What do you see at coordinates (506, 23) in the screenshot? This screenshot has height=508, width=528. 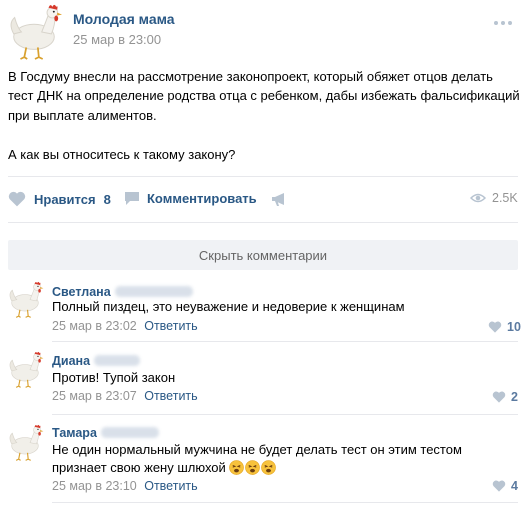 I see `post-menu-icon` at bounding box center [506, 23].